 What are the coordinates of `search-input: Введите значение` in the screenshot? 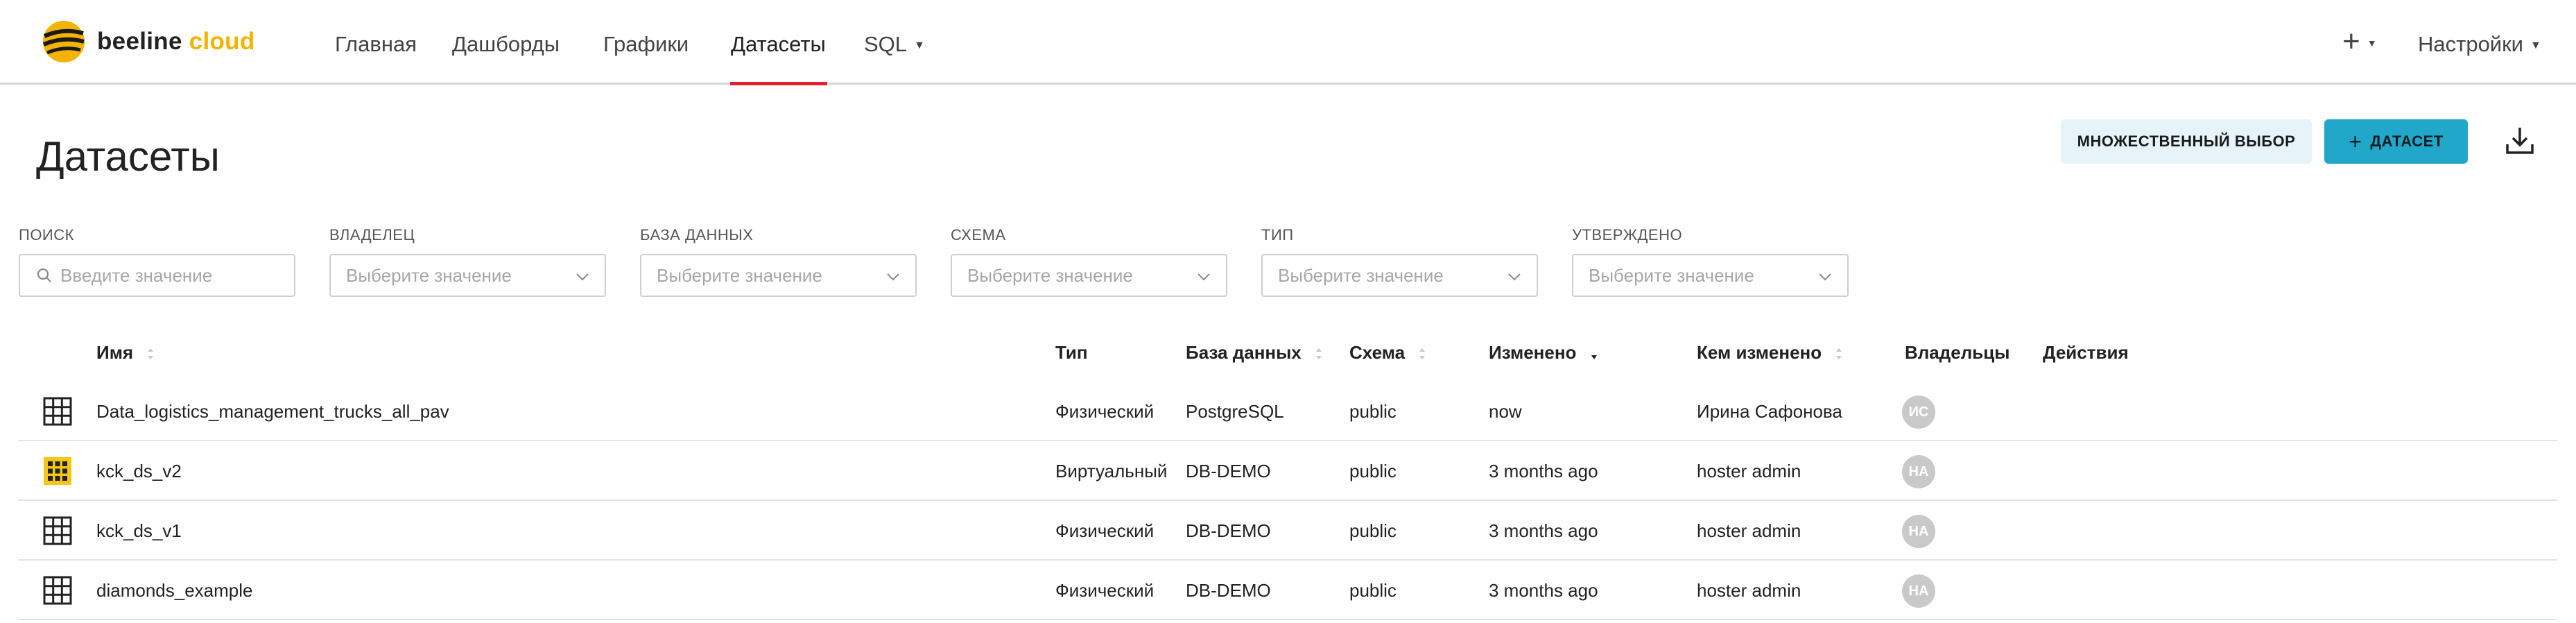 It's located at (157, 275).